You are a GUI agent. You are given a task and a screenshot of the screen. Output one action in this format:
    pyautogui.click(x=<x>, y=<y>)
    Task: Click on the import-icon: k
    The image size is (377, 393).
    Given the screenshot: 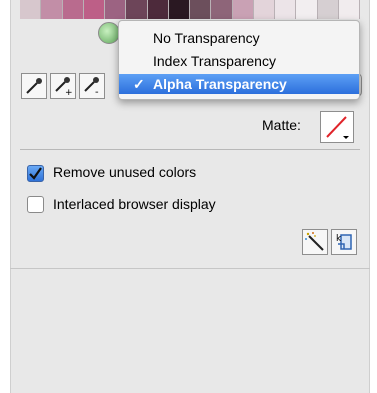 What is the action you would take?
    pyautogui.click(x=344, y=242)
    